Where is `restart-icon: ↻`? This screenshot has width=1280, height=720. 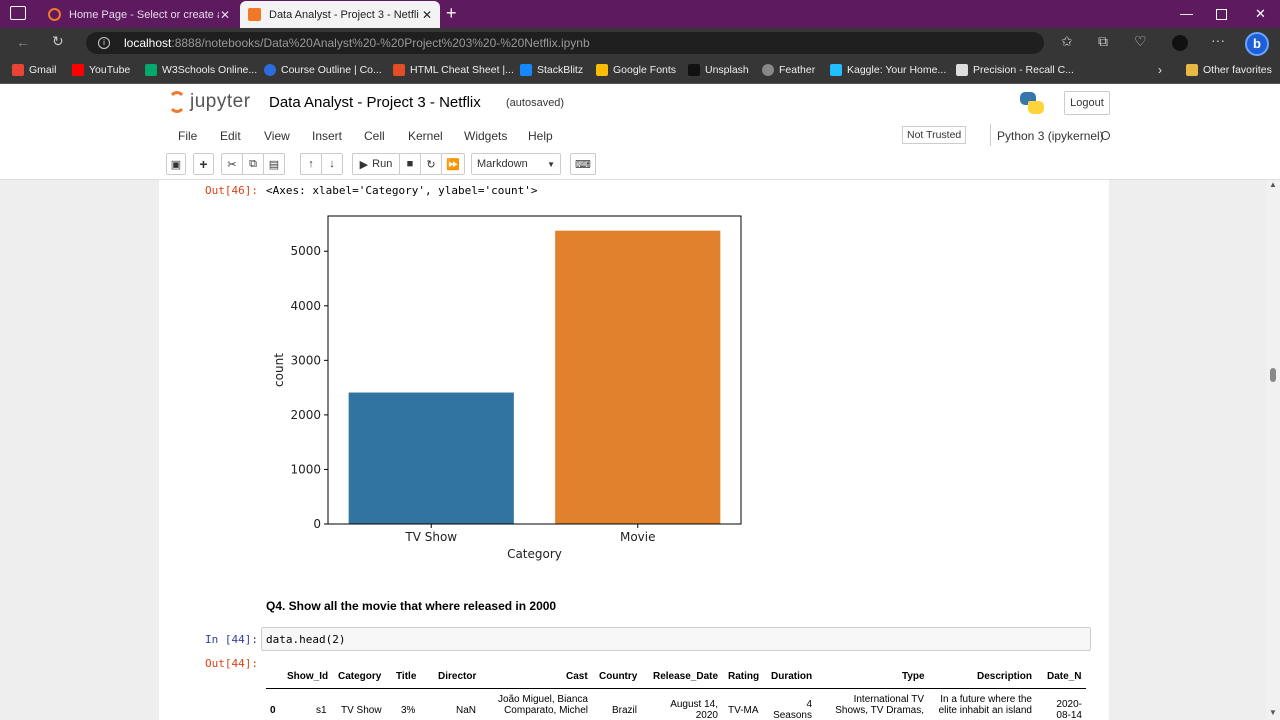
restart-icon: ↻ is located at coordinates (431, 164).